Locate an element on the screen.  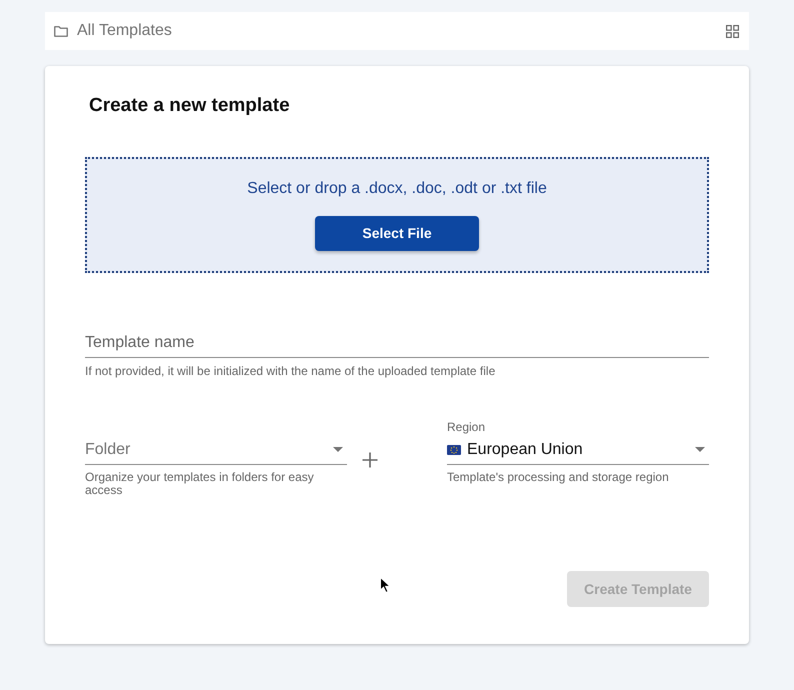
helper-text: Template's processing and storage region is located at coordinates (558, 477).